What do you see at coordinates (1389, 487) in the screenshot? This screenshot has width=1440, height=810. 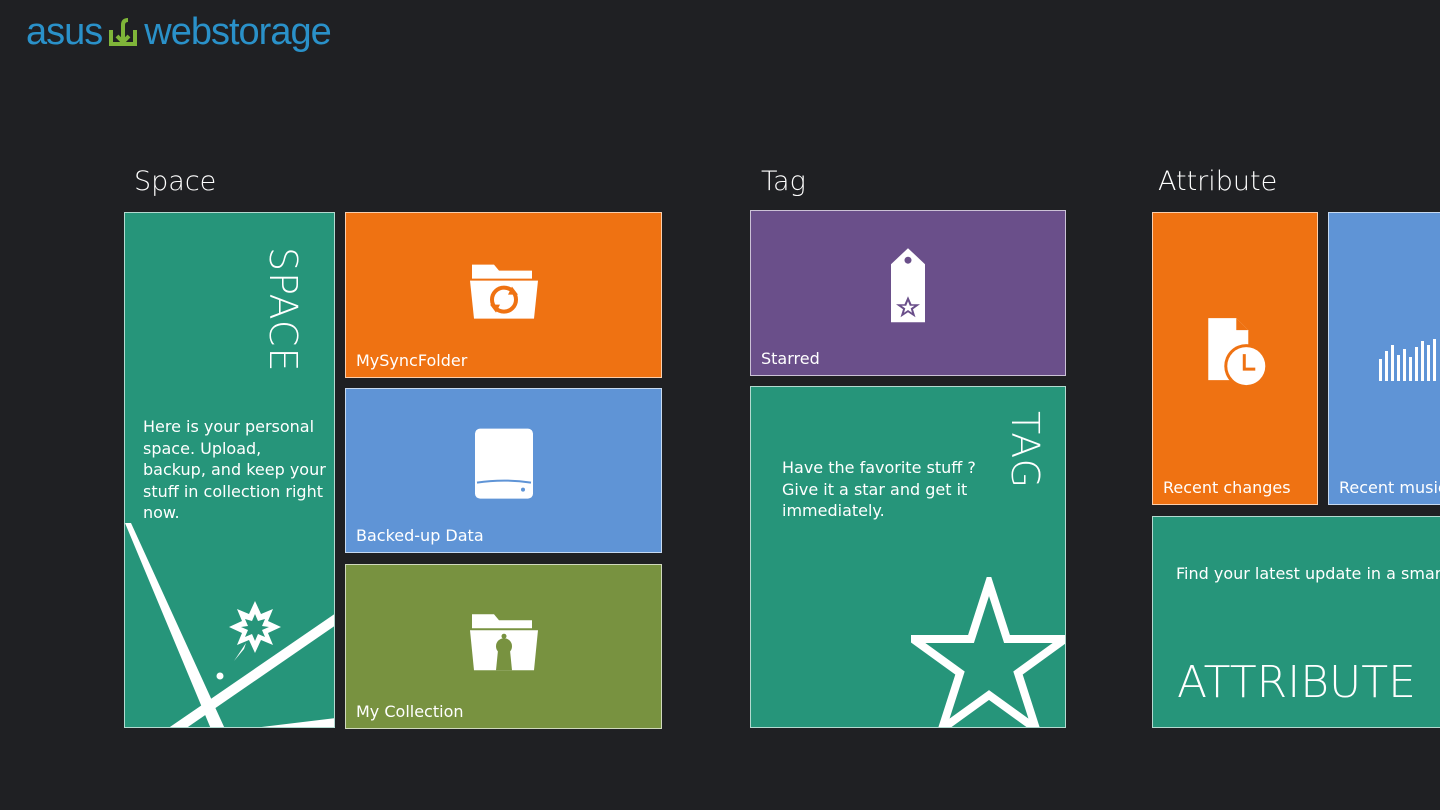 I see `recent-music-label: Recent music` at bounding box center [1389, 487].